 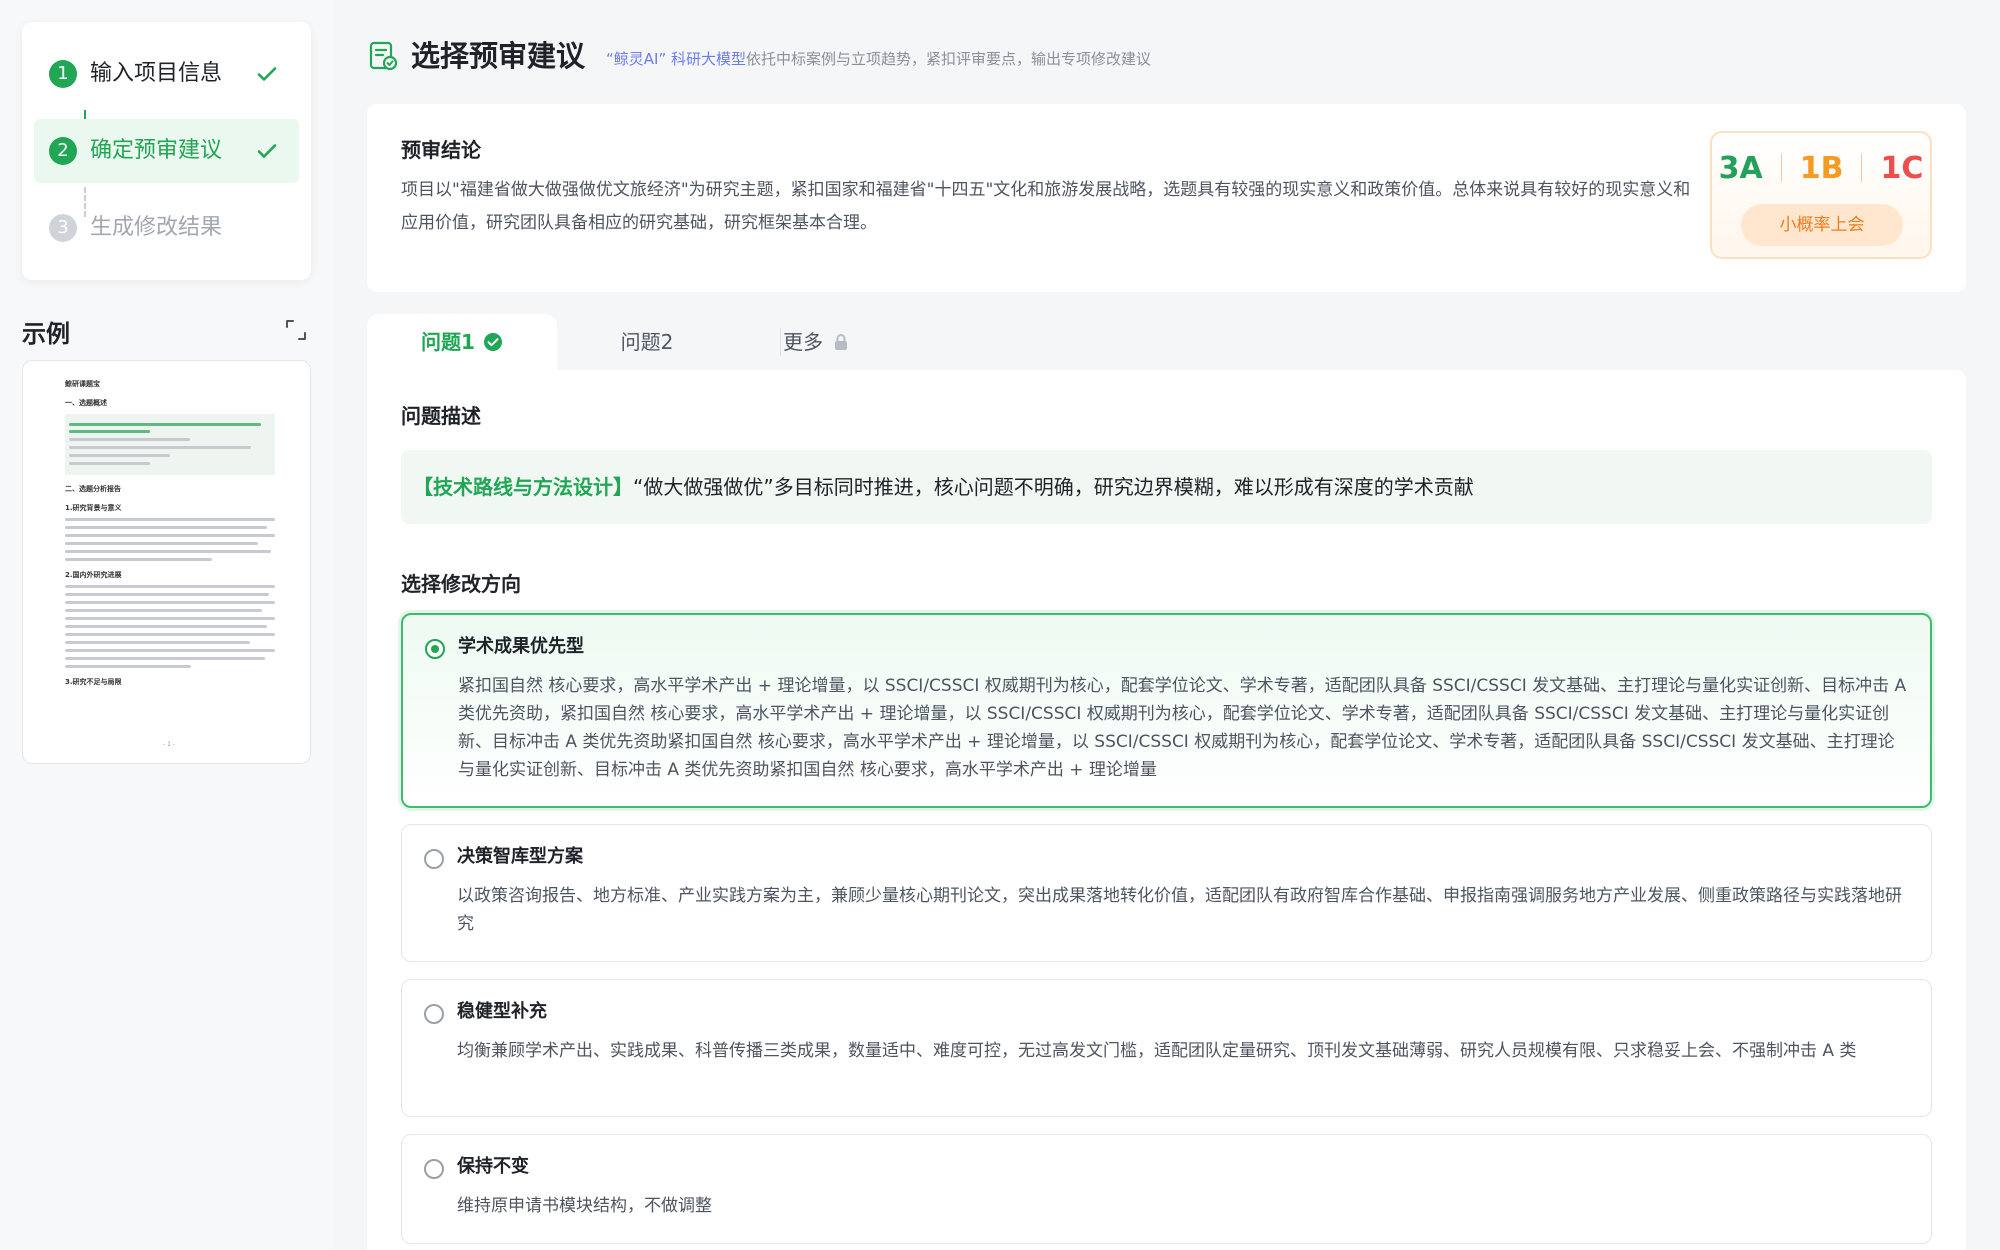 I want to click on brand-name: “鲸灵AI” 科研大模型, so click(x=676, y=59).